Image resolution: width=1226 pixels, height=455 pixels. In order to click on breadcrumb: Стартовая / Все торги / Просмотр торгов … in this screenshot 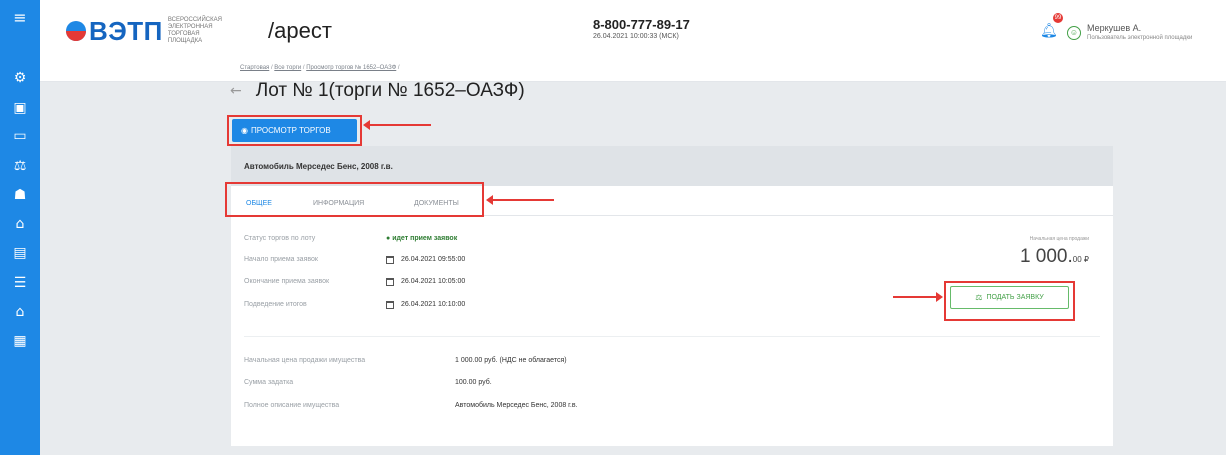, I will do `click(320, 68)`.